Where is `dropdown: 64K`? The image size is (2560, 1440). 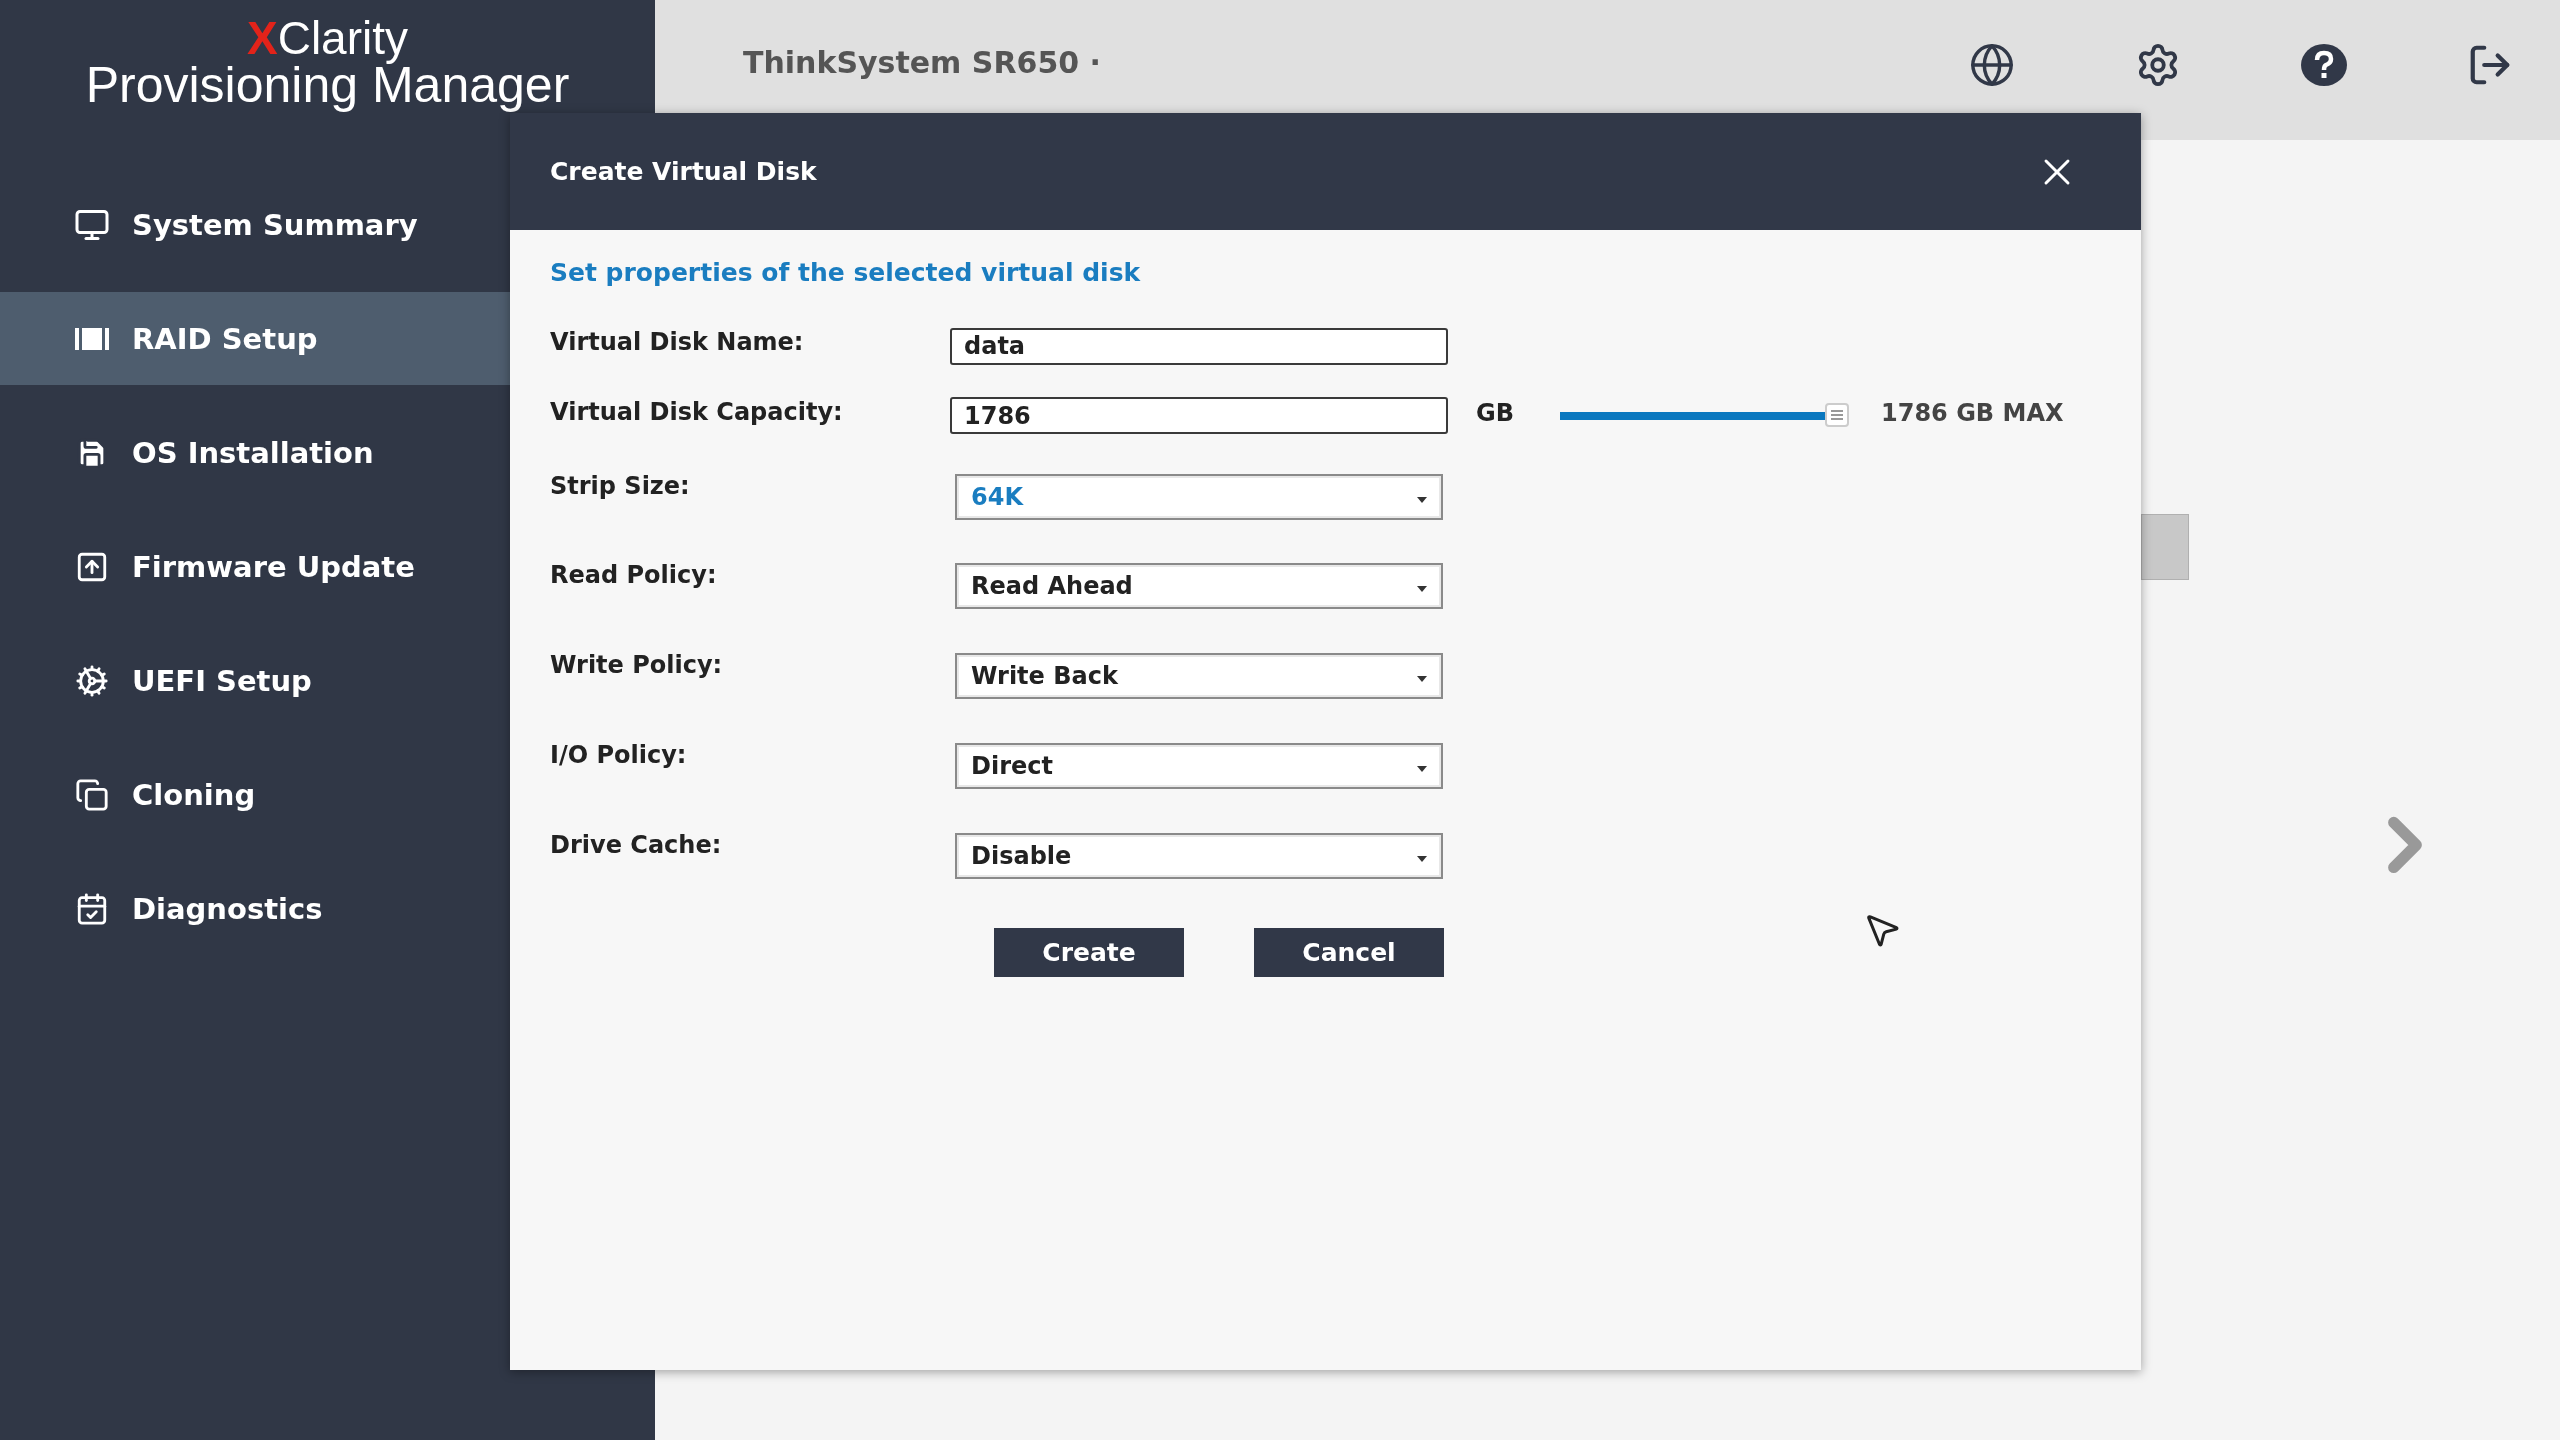 dropdown: 64K is located at coordinates (1199, 497).